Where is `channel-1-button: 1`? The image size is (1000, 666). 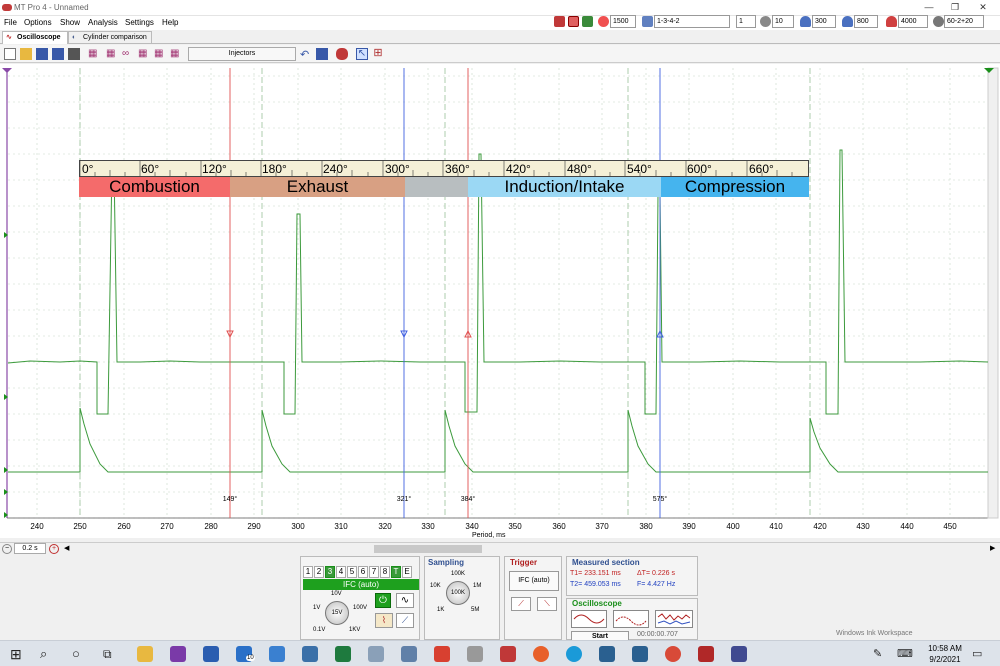
channel-1-button: 1 is located at coordinates (308, 572).